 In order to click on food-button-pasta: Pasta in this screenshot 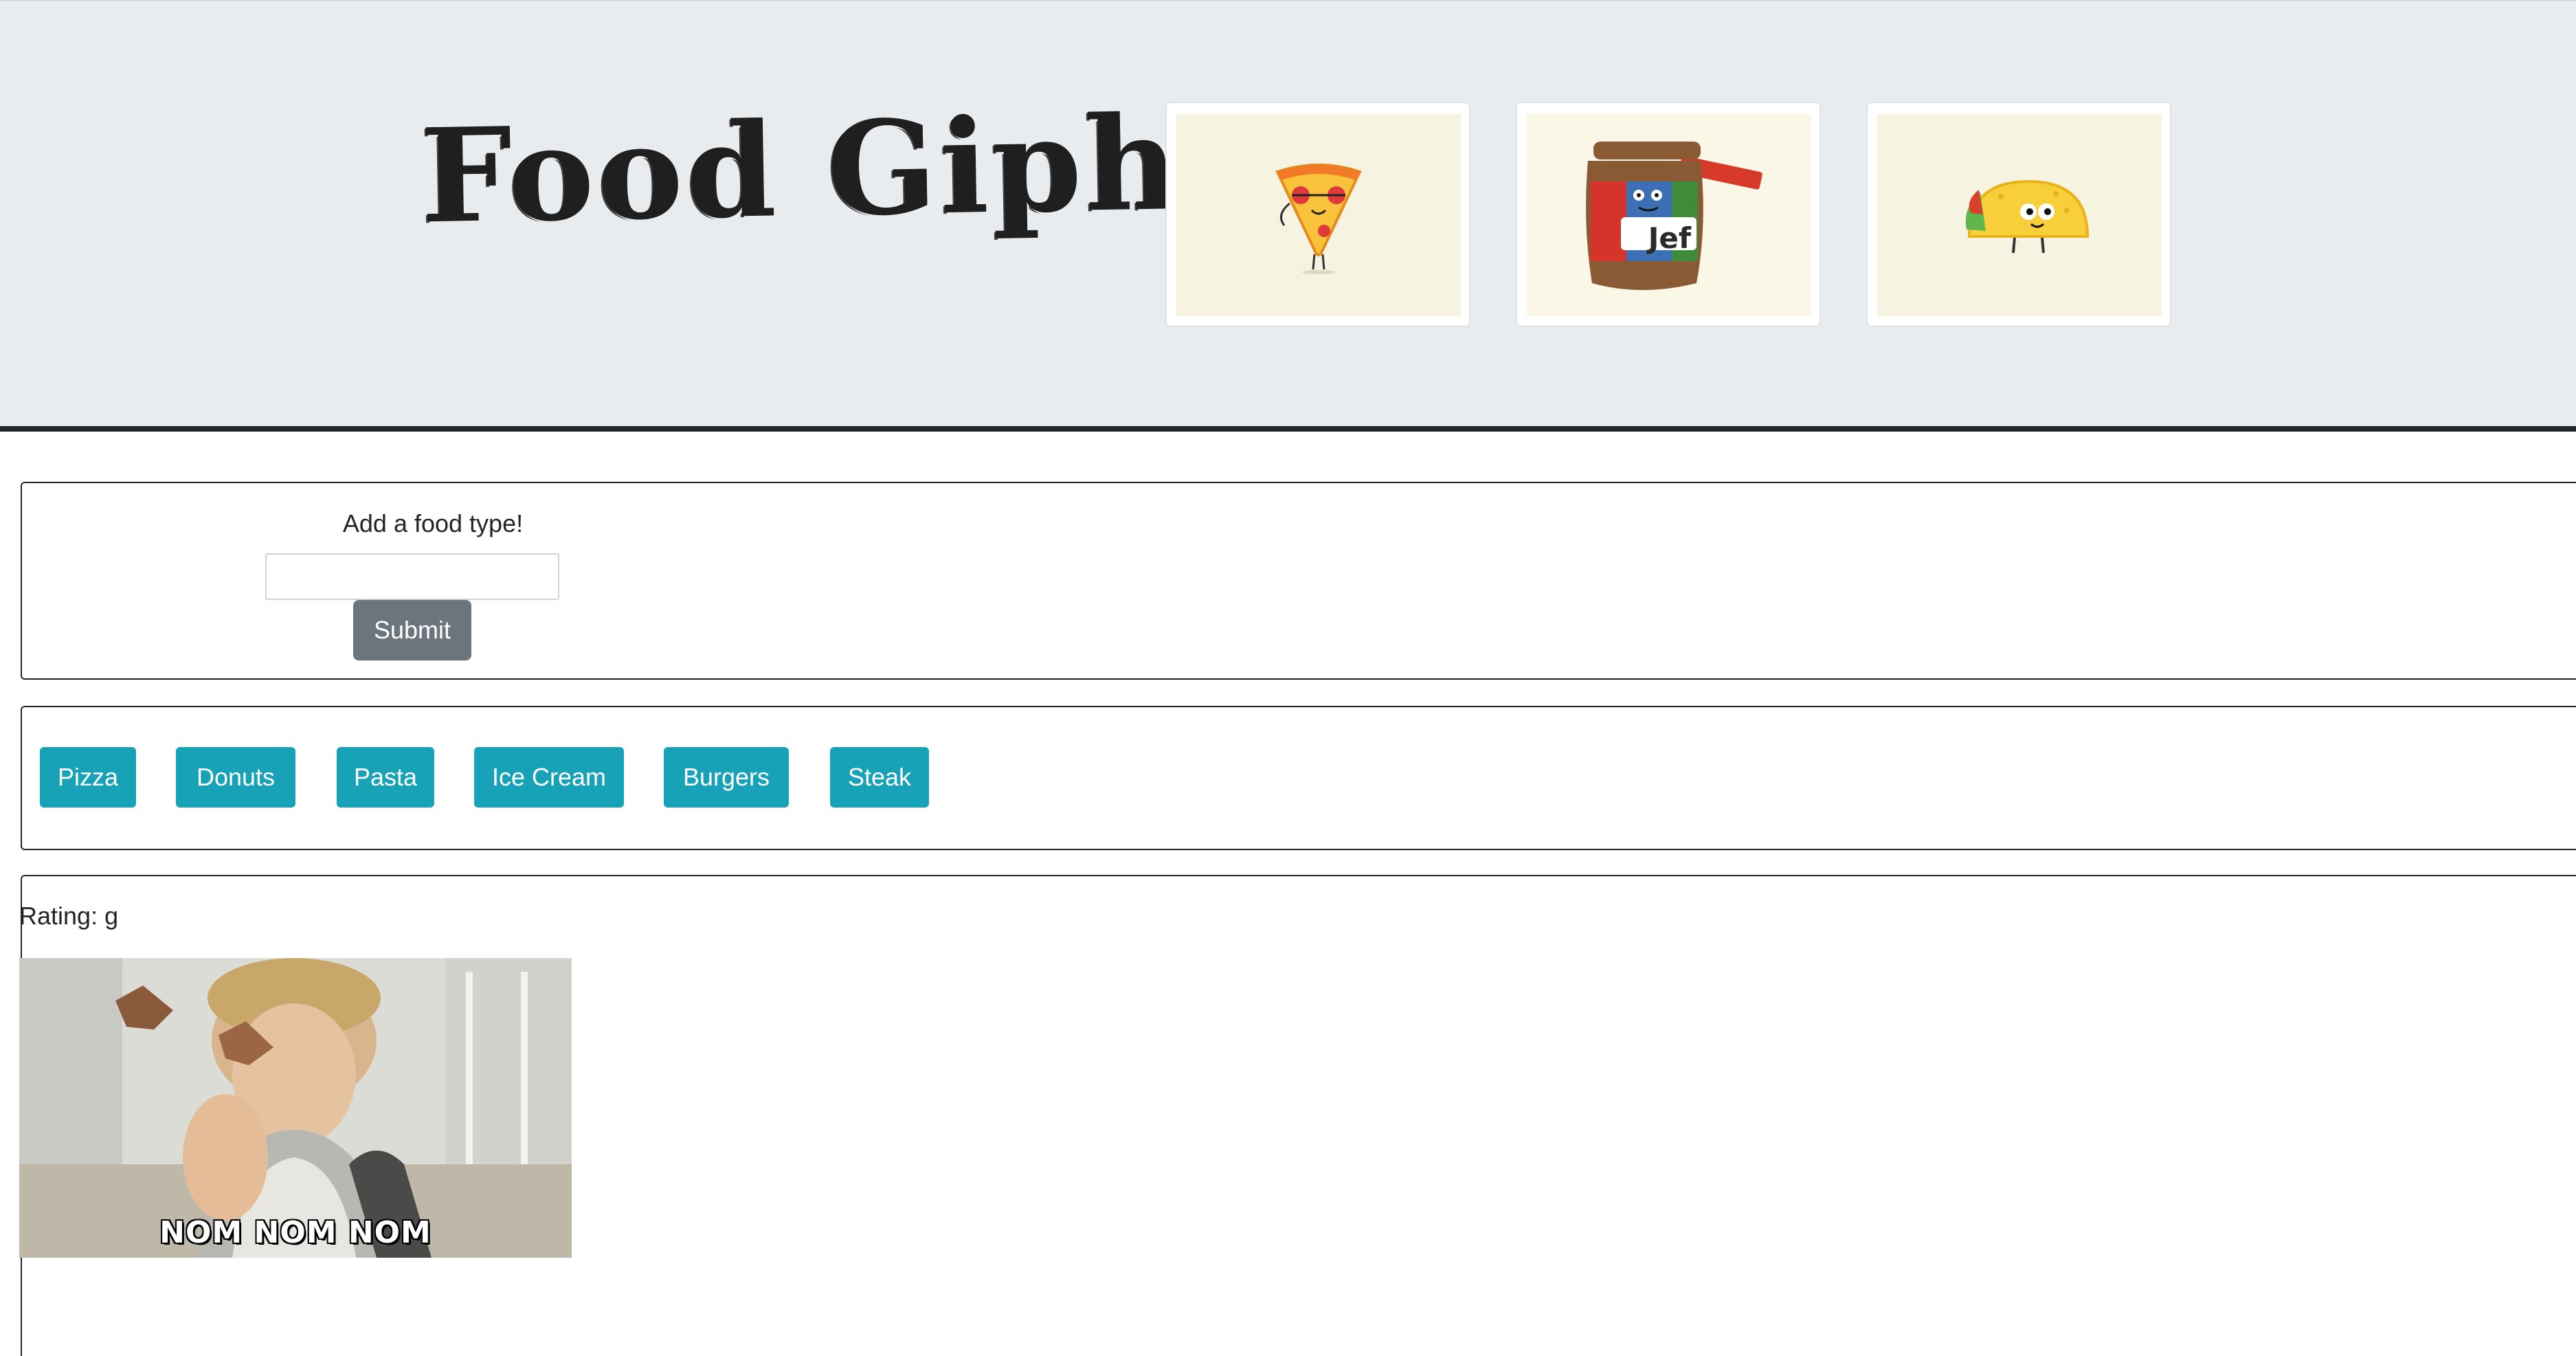, I will do `click(385, 778)`.